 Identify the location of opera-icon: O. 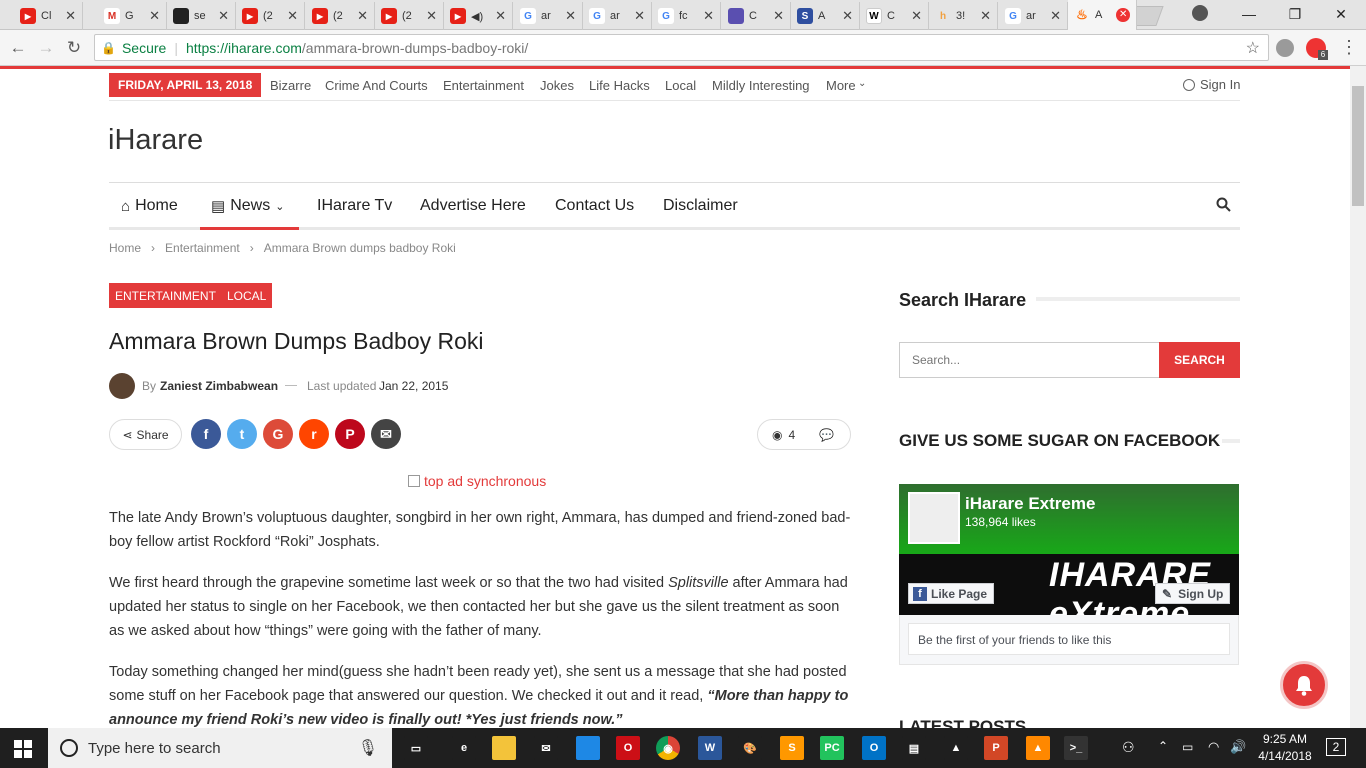
(628, 748).